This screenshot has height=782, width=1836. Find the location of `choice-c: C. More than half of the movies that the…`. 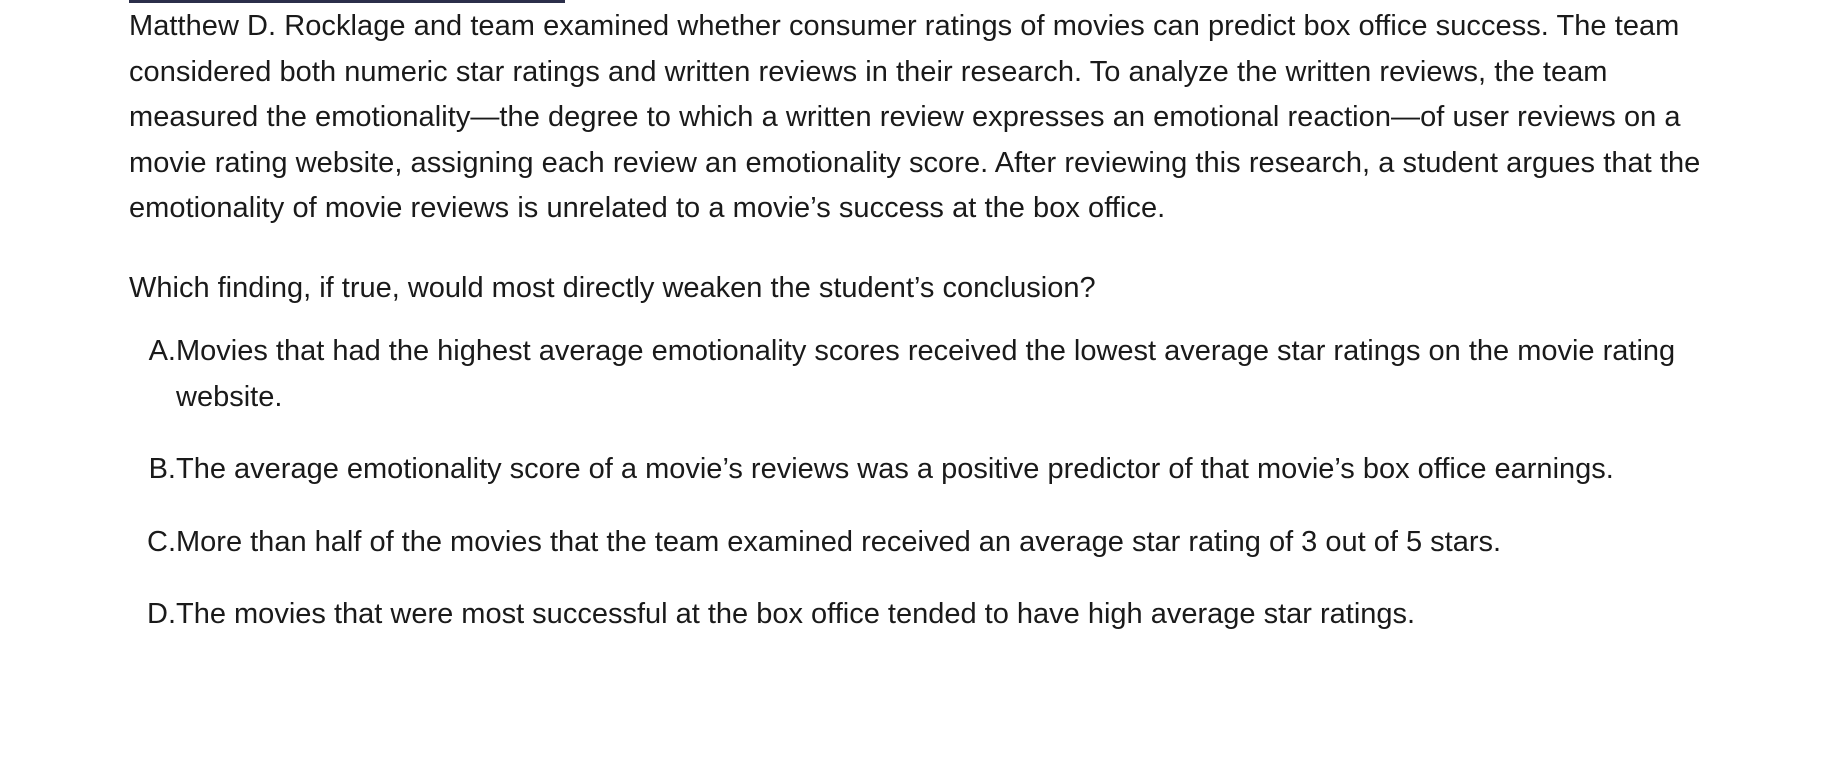

choice-c: C. More than half of the movies that the… is located at coordinates (924, 543).